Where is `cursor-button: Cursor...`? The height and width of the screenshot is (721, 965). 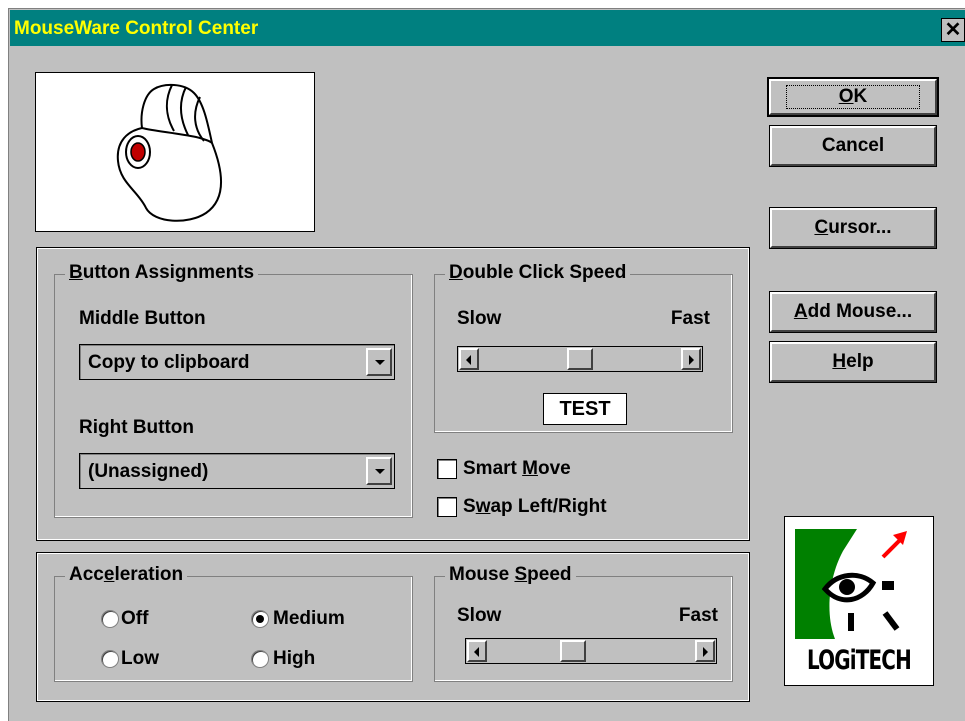
cursor-button: Cursor... is located at coordinates (853, 228).